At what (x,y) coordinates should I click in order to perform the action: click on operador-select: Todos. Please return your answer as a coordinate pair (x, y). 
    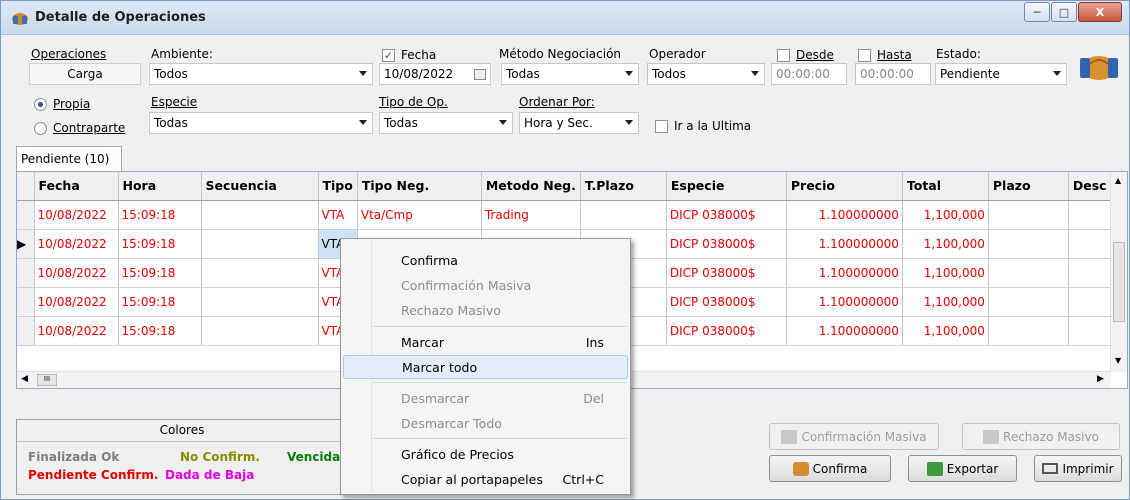
    Looking at the image, I should click on (706, 74).